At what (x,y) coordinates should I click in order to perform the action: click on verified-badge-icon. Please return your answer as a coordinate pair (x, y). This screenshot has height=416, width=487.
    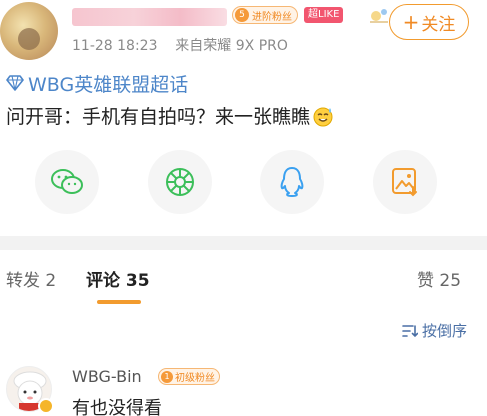
    Looking at the image, I should click on (46, 406).